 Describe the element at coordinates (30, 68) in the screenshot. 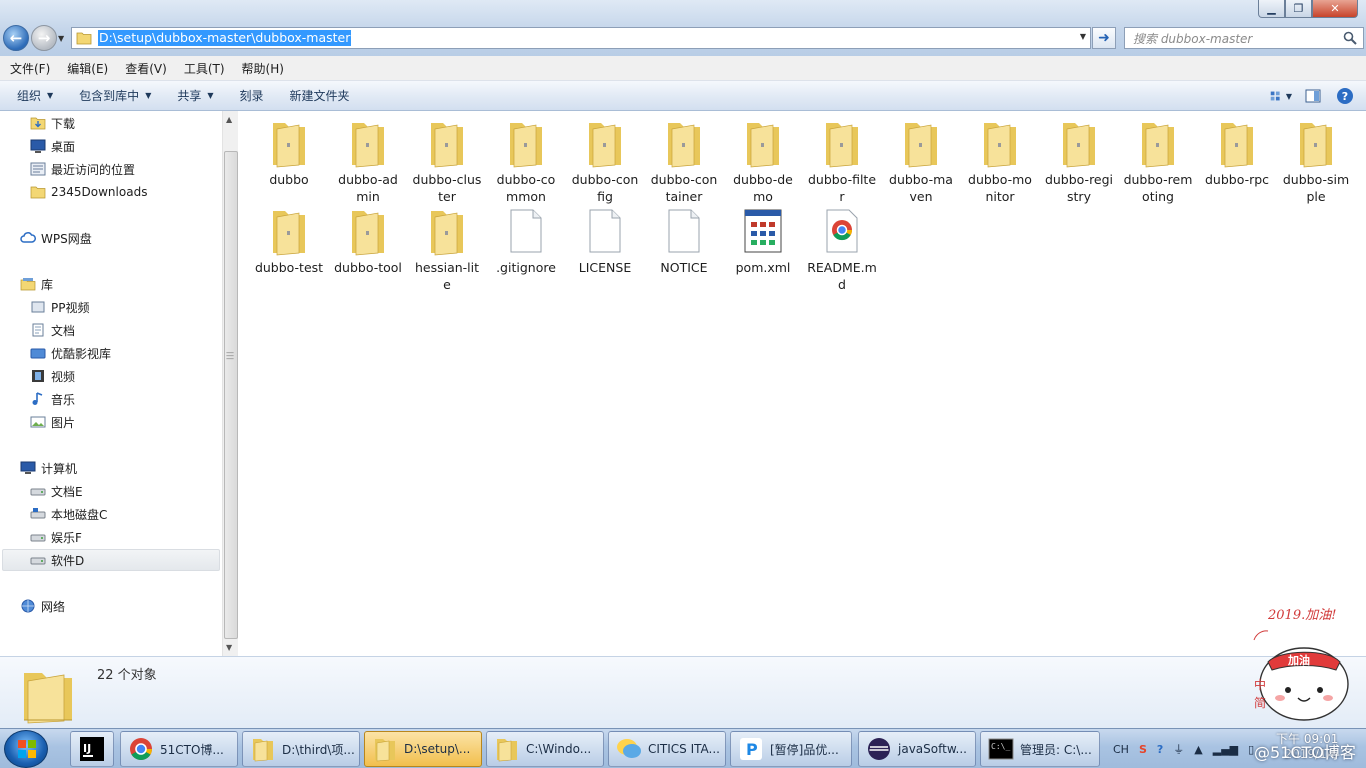

I see `menu-file: 文件(F)` at that location.